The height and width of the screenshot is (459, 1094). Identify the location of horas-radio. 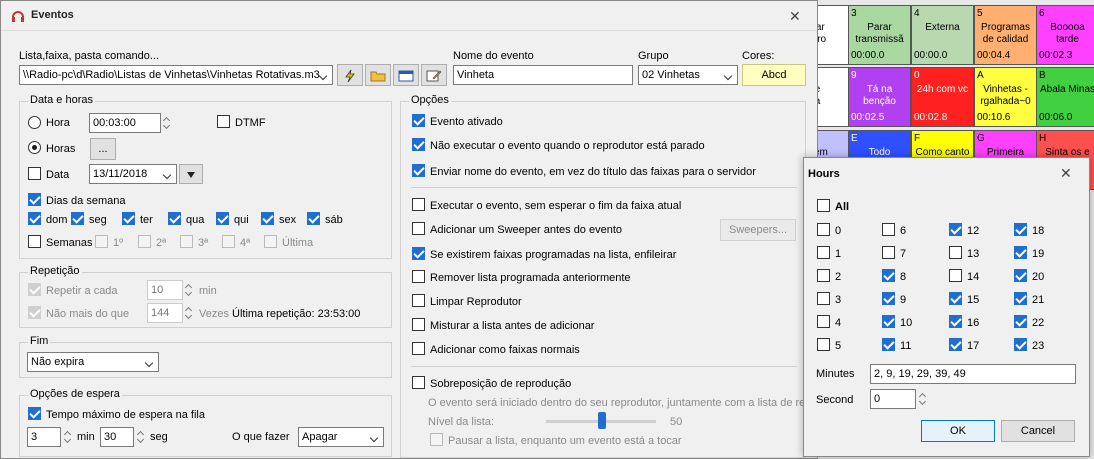
(34, 147).